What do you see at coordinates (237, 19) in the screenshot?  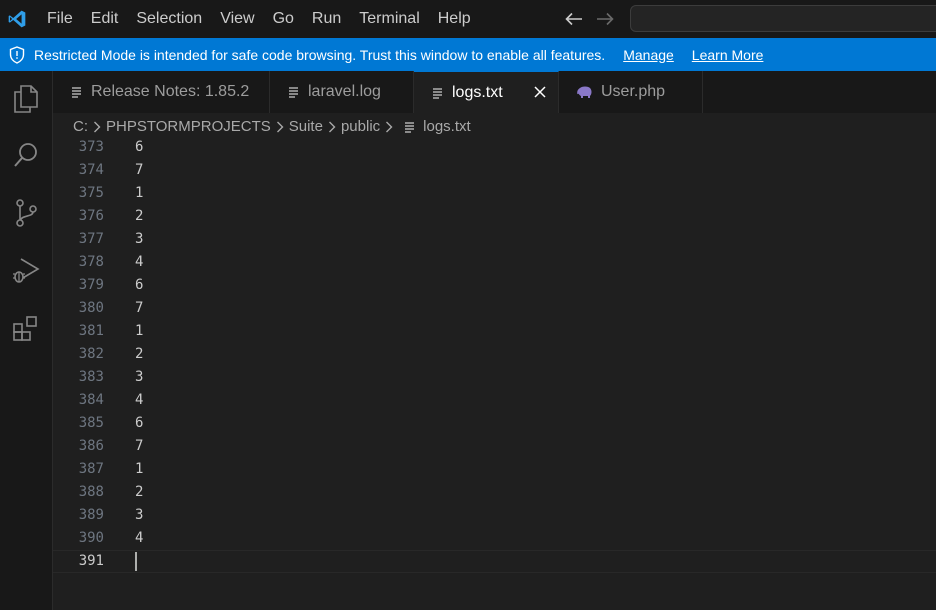 I see `menu-view: View` at bounding box center [237, 19].